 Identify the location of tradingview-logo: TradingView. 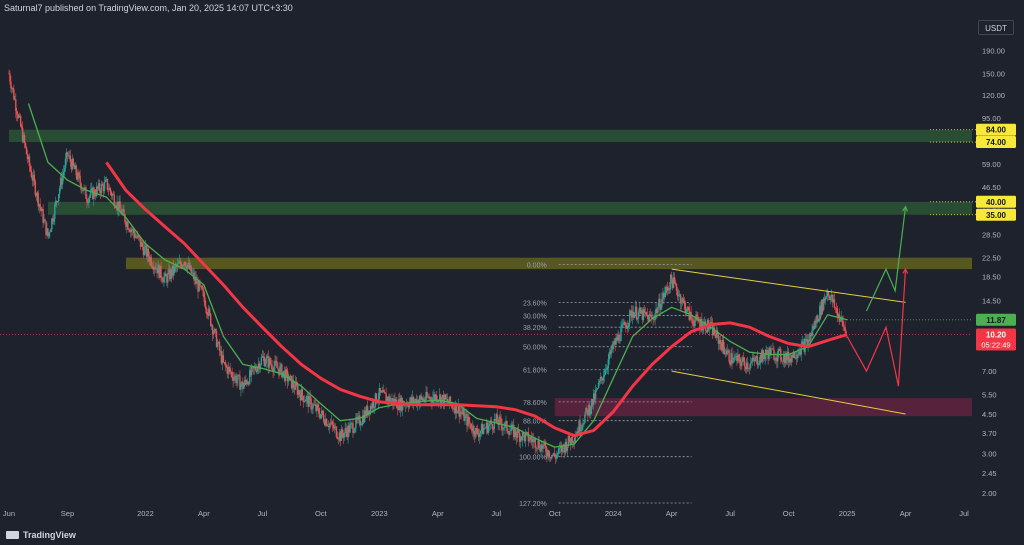
(41, 535).